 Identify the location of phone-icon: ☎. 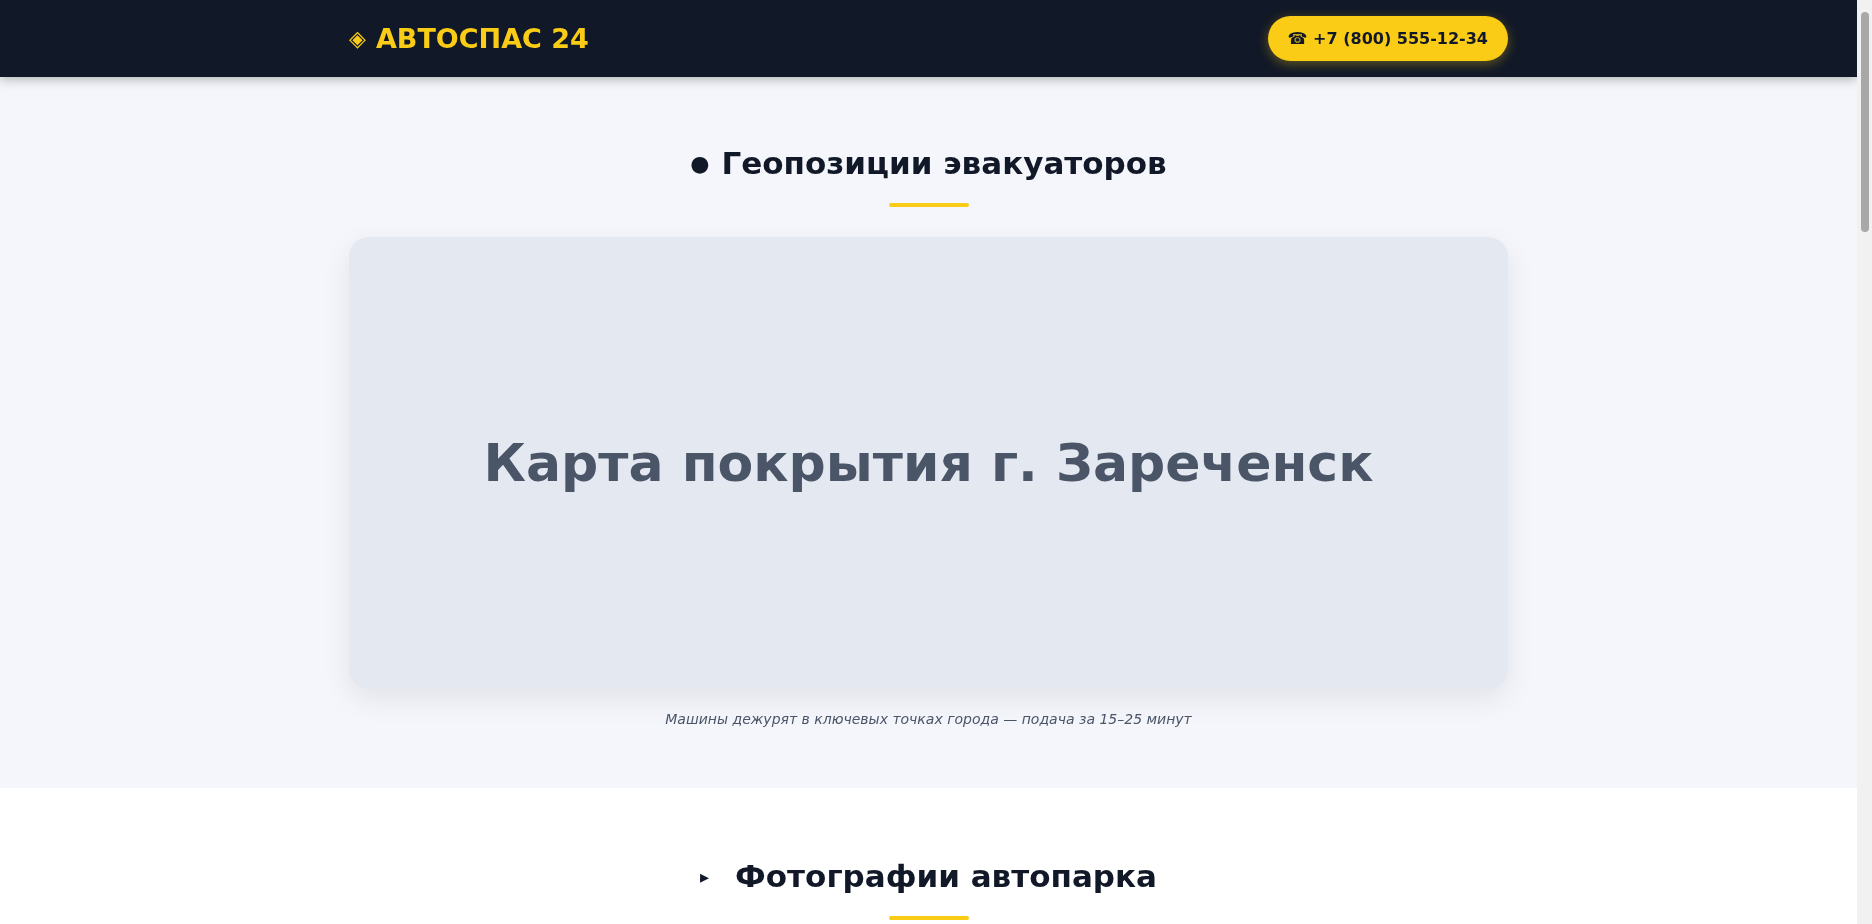
(1297, 38).